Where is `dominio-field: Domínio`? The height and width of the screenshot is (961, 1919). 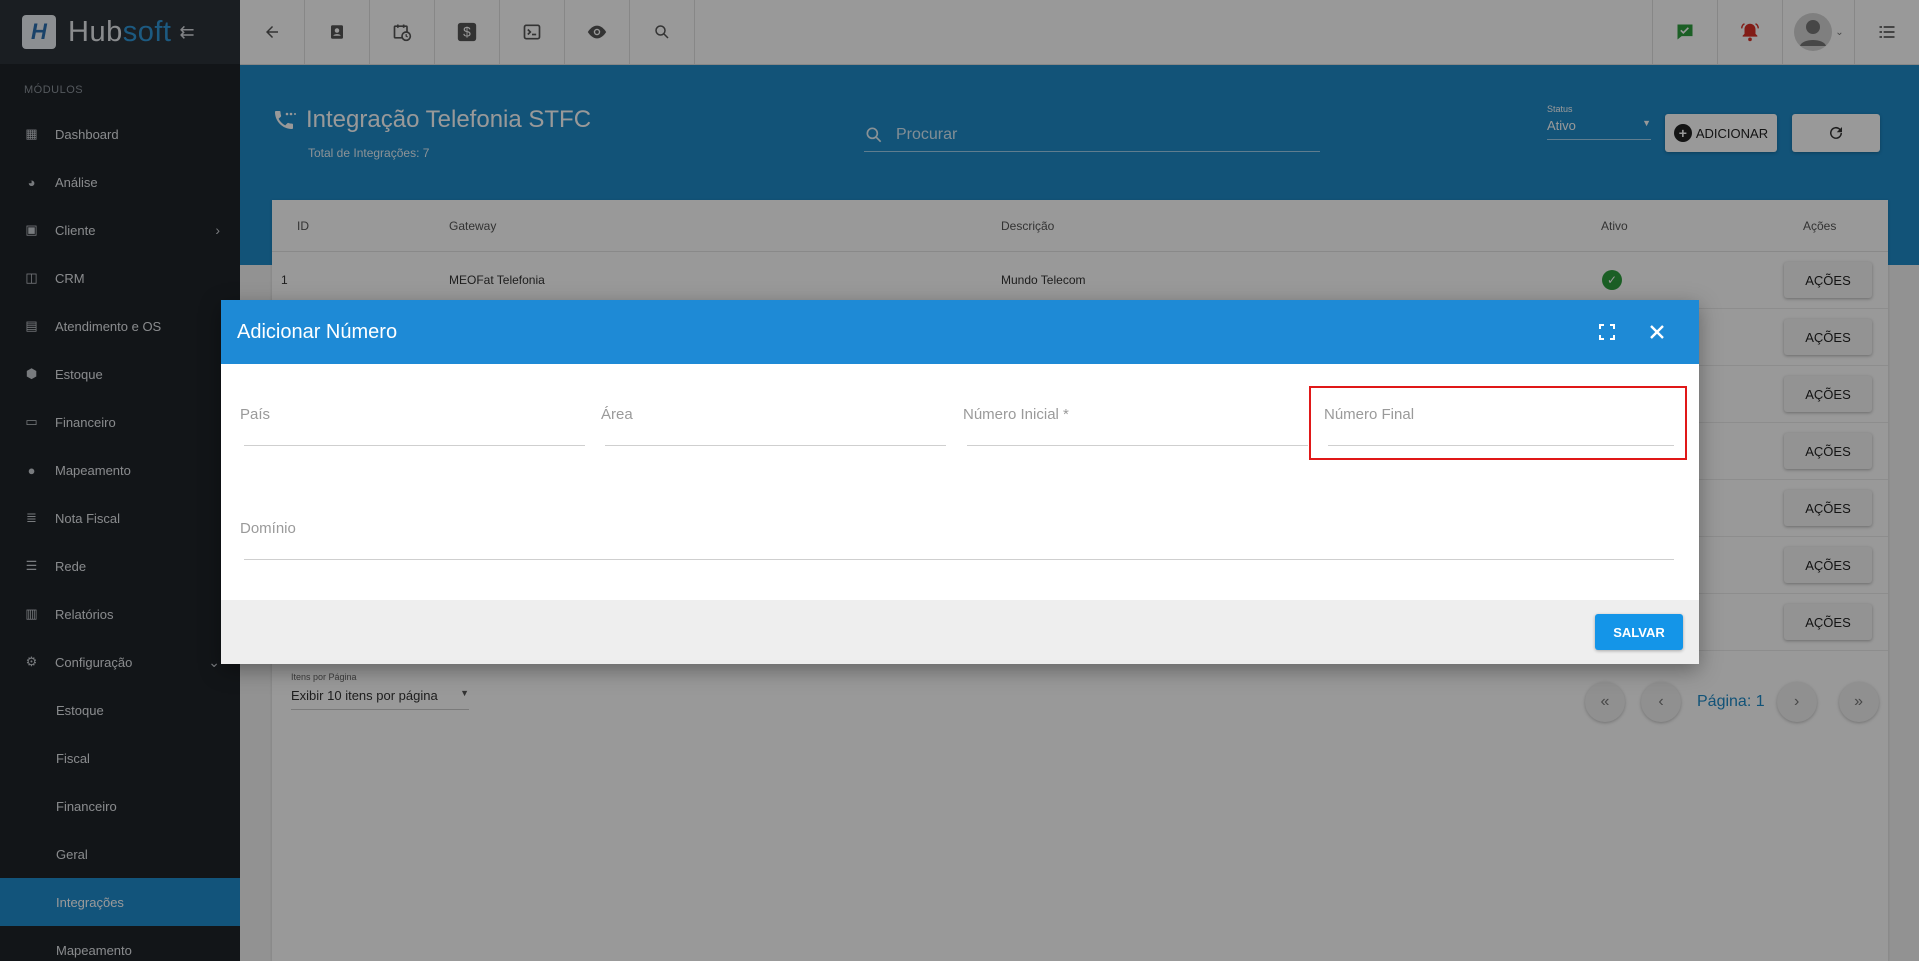 dominio-field: Domínio is located at coordinates (957, 532).